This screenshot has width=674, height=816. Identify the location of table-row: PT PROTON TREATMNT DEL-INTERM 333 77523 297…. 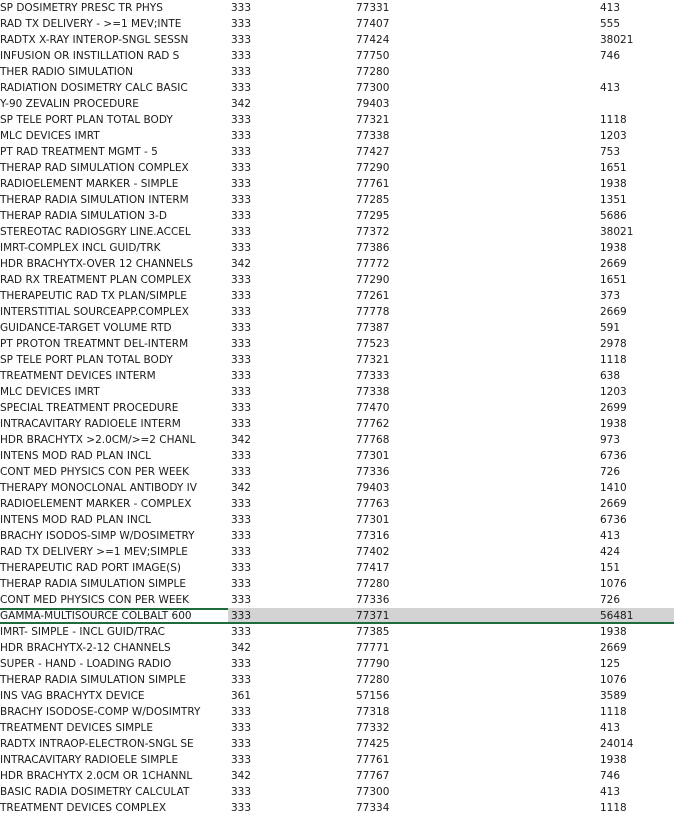
(337, 344).